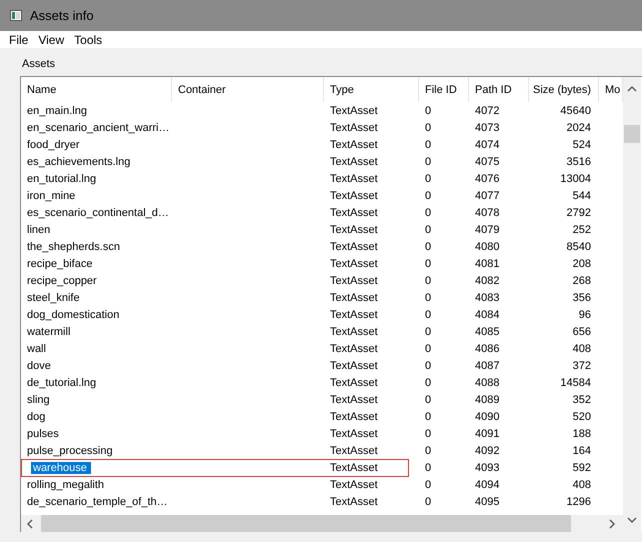  Describe the element at coordinates (51, 39) in the screenshot. I see `menu-item: View` at that location.